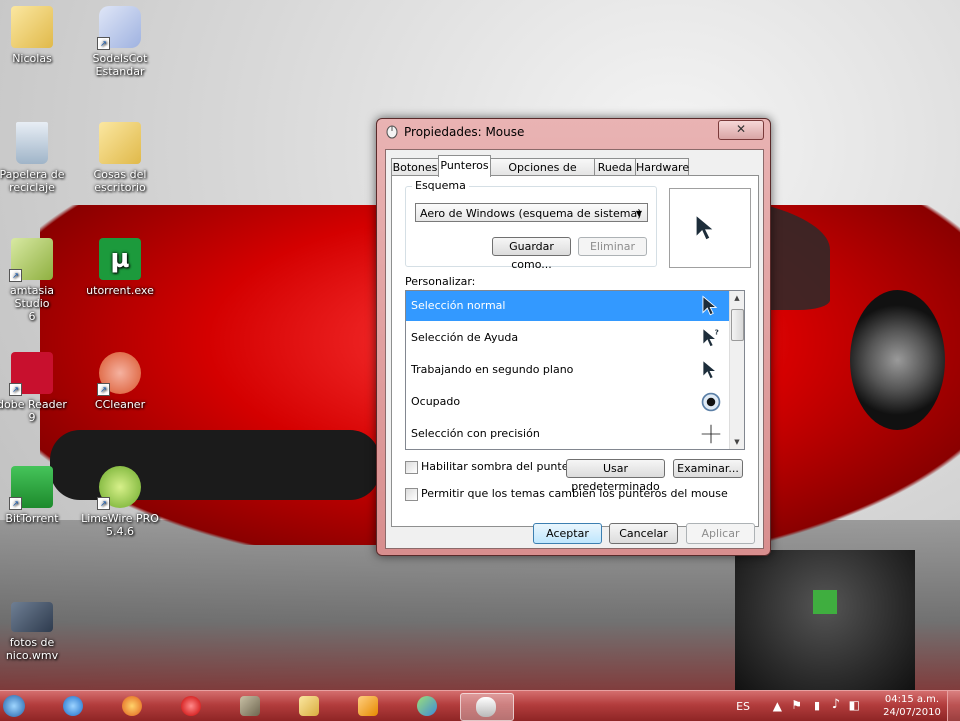 The image size is (960, 721). I want to click on clock: 04:15 a.m. 24/07/2010, so click(912, 706).